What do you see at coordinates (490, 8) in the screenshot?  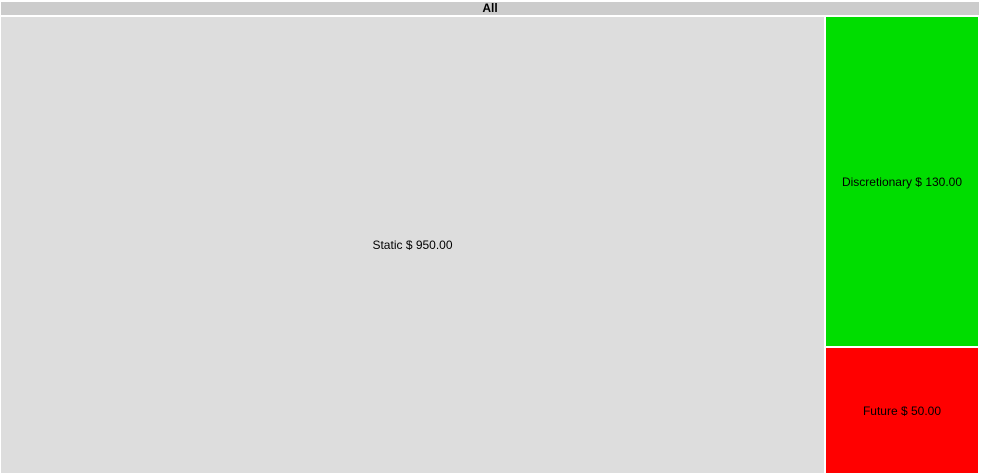 I see `treemap-root-header: All` at bounding box center [490, 8].